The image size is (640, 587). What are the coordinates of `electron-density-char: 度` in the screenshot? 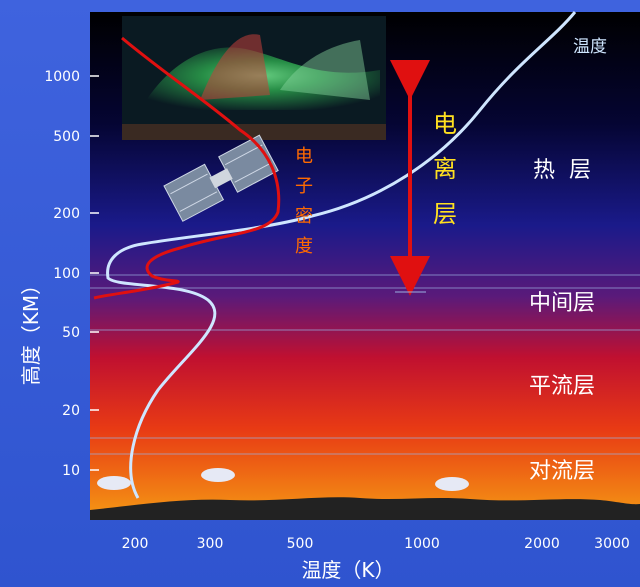 It's located at (304, 246).